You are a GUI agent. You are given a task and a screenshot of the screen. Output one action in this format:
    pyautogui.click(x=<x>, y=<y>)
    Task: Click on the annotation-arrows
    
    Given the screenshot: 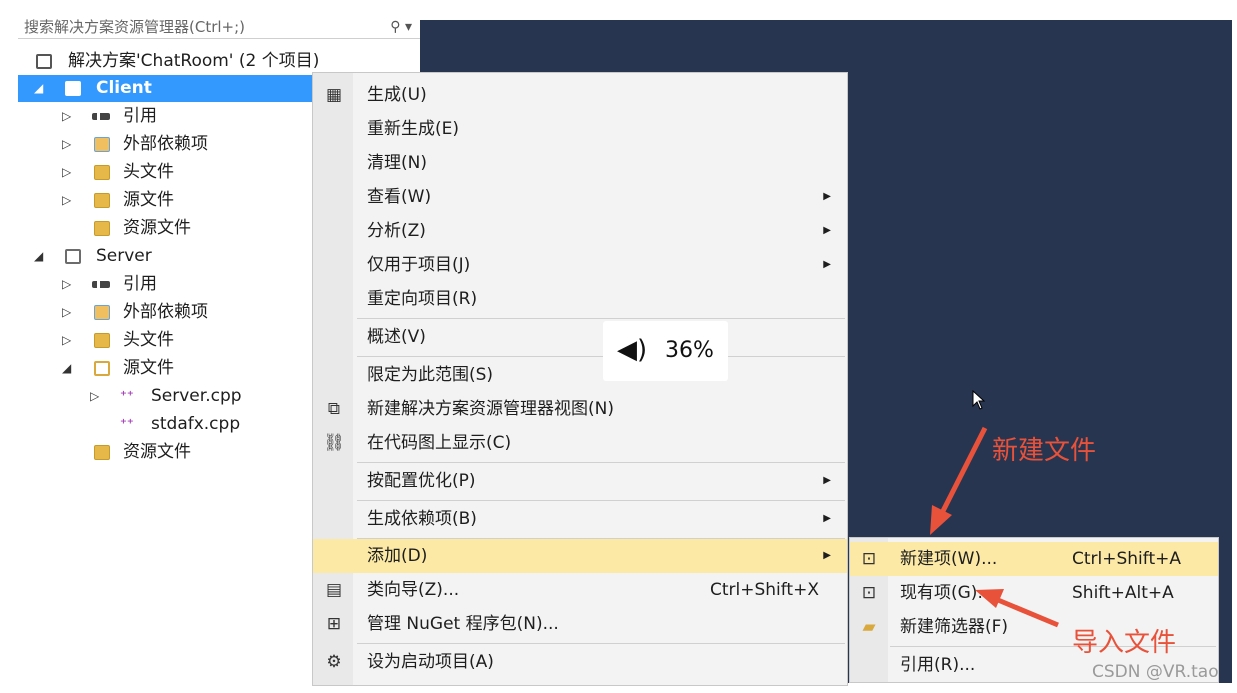 What is the action you would take?
    pyautogui.click(x=994, y=527)
    